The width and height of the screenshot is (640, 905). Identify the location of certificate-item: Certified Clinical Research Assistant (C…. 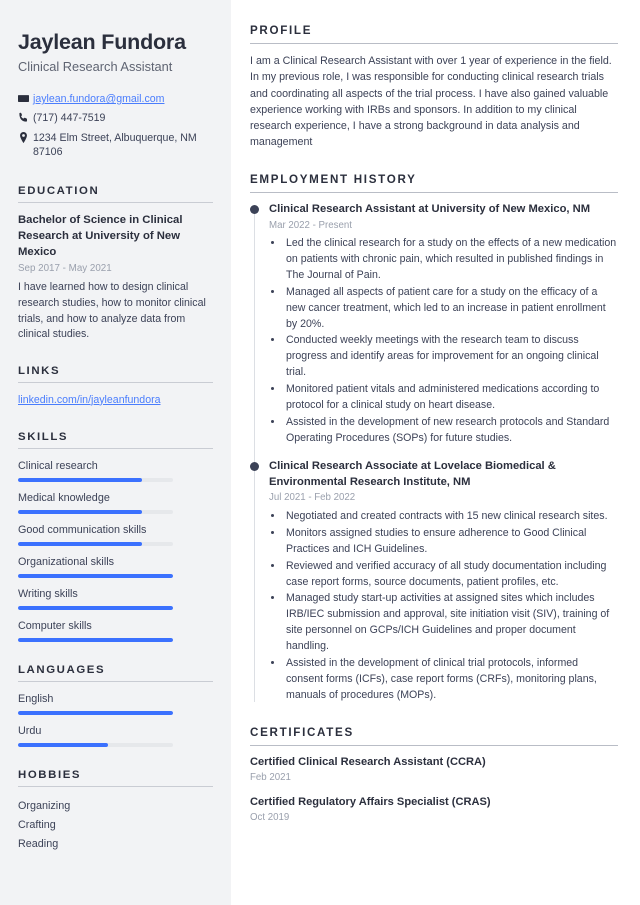
(434, 770).